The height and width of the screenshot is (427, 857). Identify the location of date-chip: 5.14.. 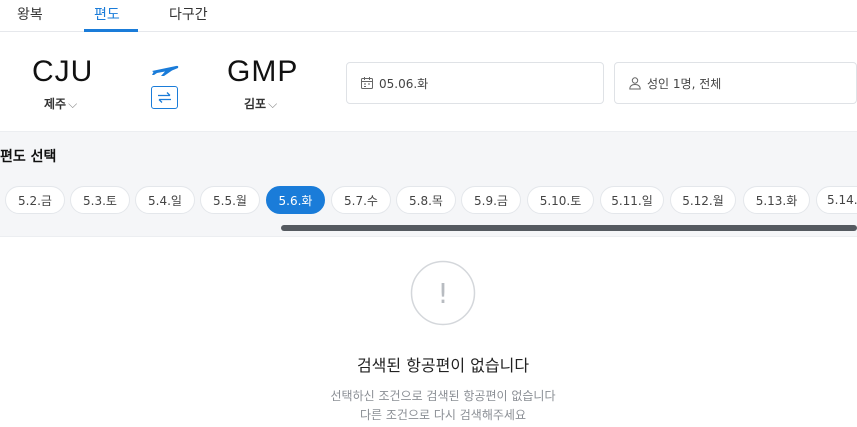
(836, 200).